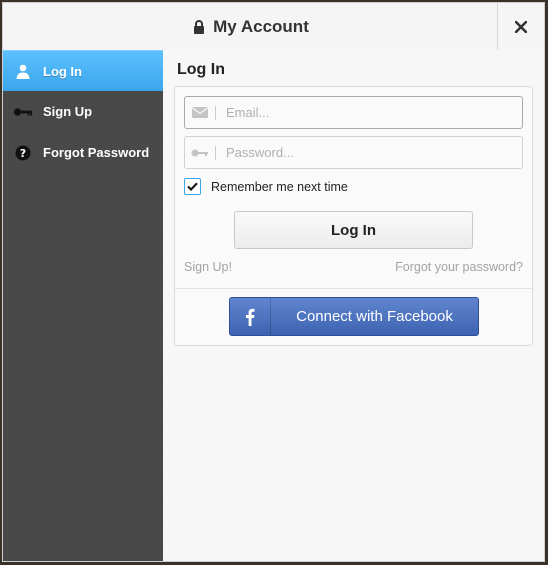  What do you see at coordinates (199, 26) in the screenshot?
I see `lock-icon` at bounding box center [199, 26].